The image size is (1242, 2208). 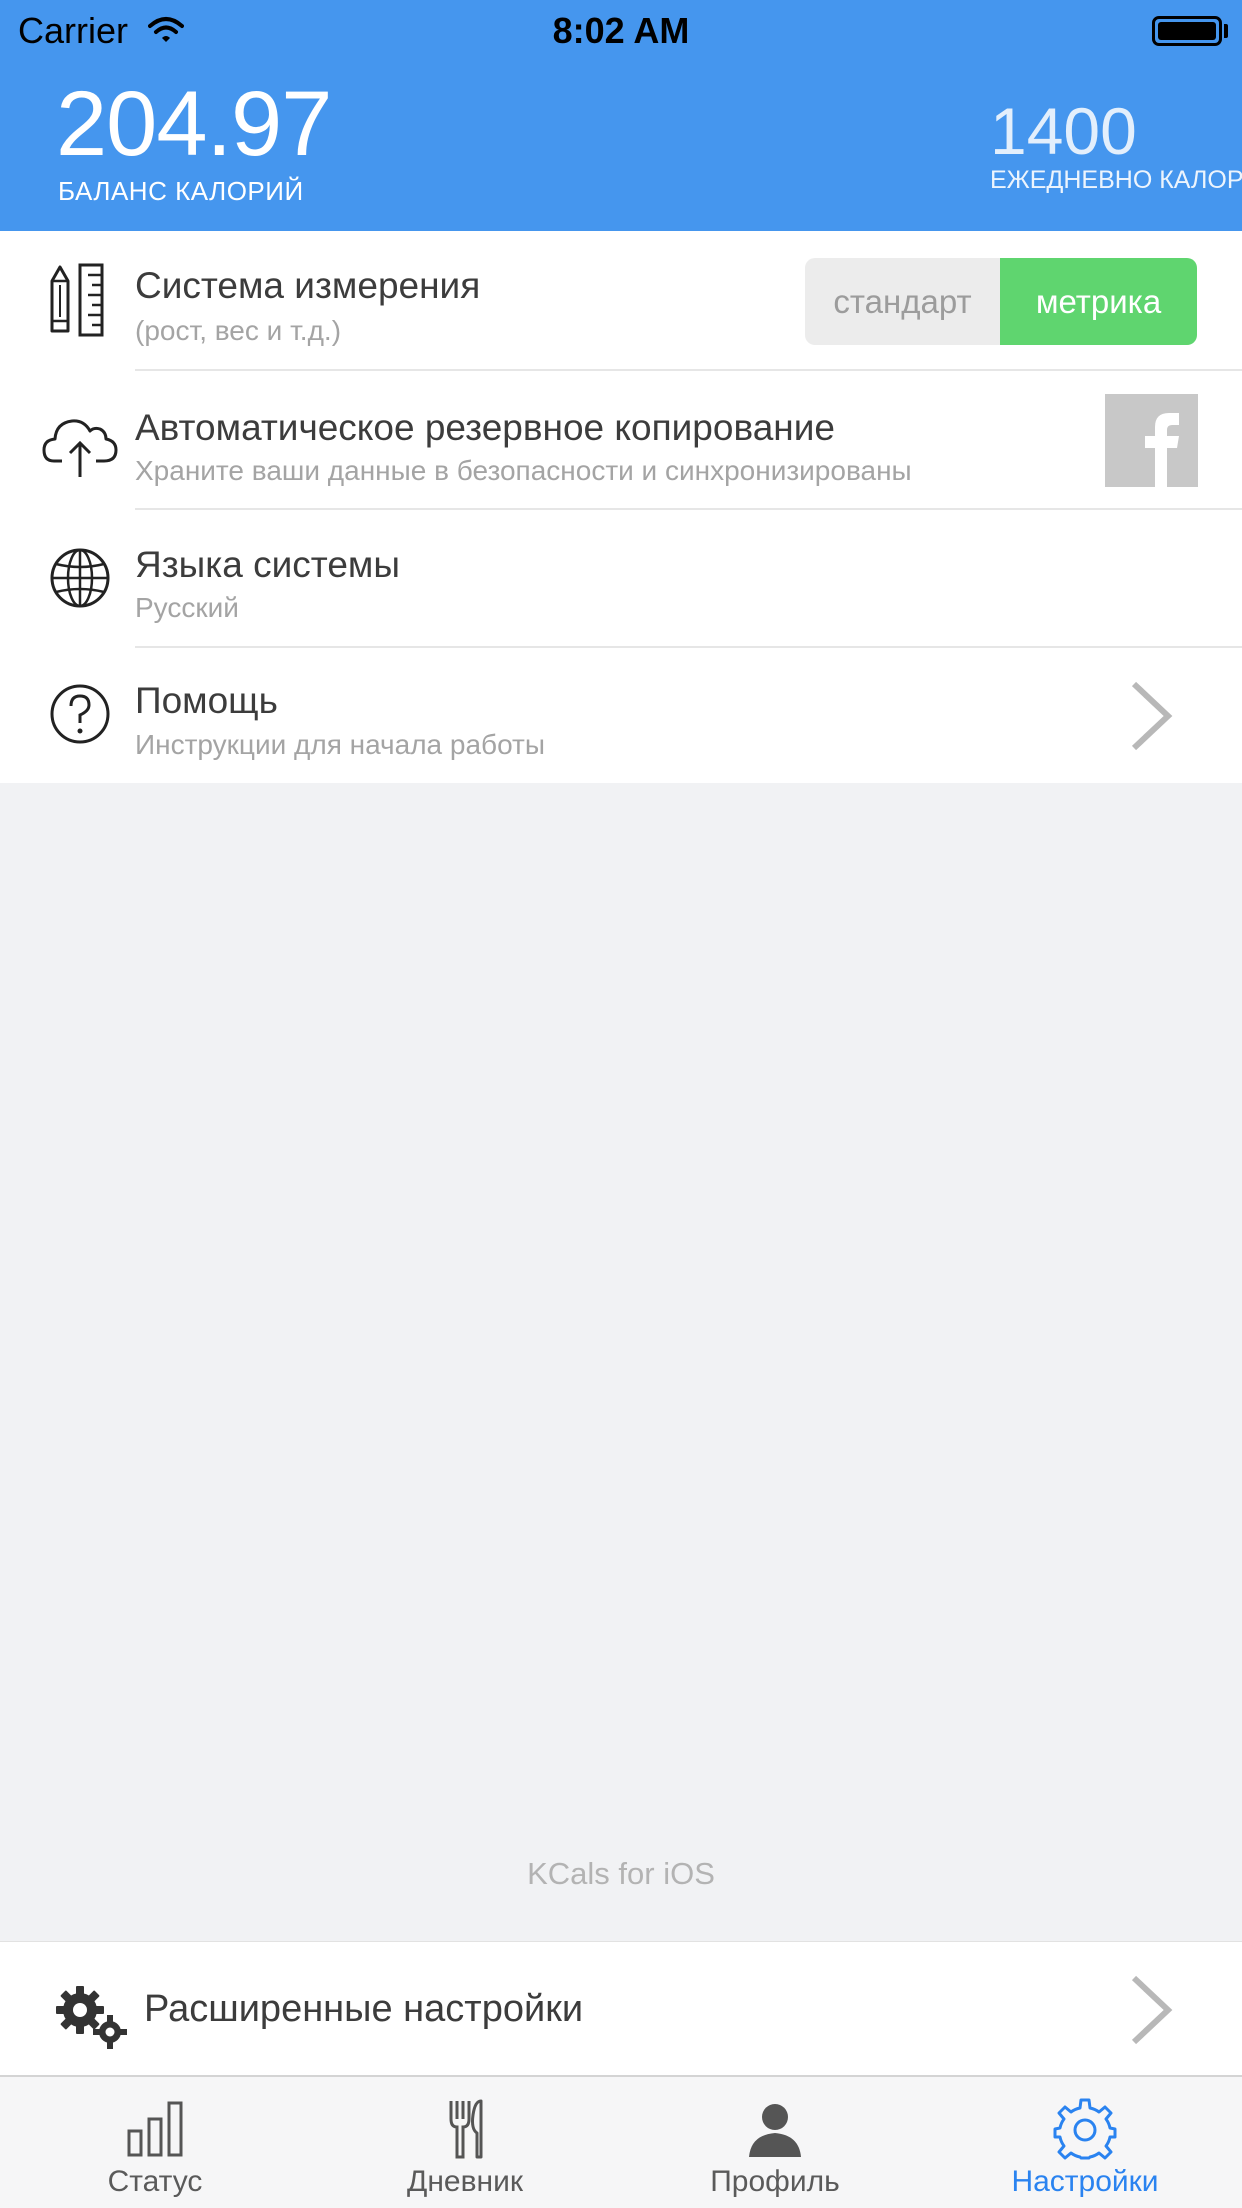 I want to click on setting-title: Помощь, so click(x=206, y=700).